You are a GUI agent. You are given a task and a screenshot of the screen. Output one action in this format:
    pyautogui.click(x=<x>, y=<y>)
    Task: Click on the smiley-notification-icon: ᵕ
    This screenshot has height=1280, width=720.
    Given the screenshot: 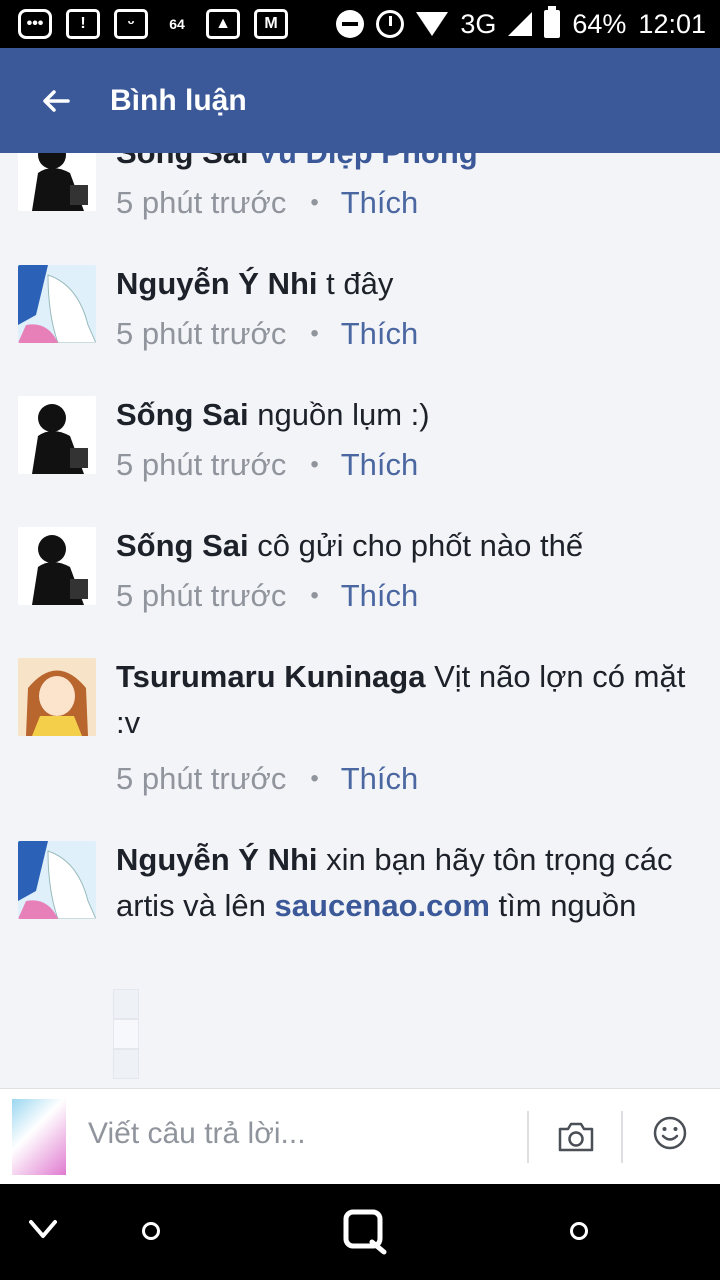 What is the action you would take?
    pyautogui.click(x=131, y=24)
    